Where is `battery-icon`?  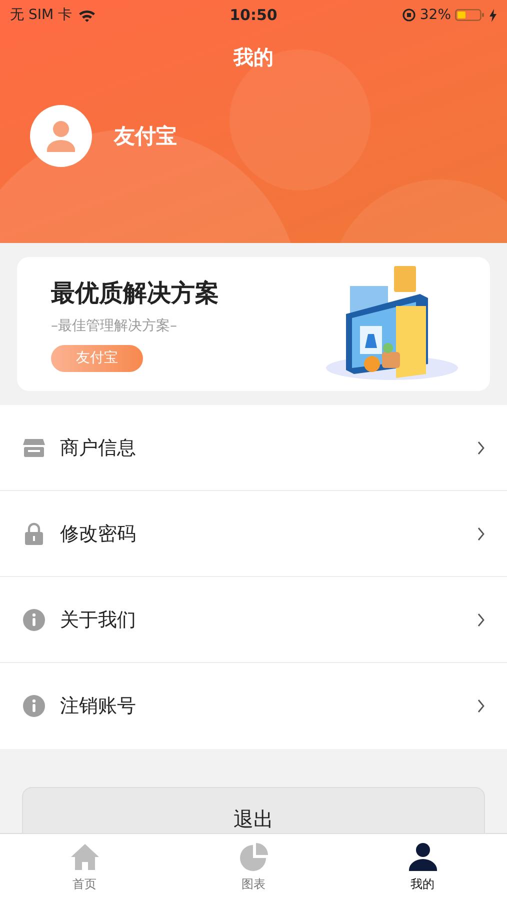 battery-icon is located at coordinates (470, 15).